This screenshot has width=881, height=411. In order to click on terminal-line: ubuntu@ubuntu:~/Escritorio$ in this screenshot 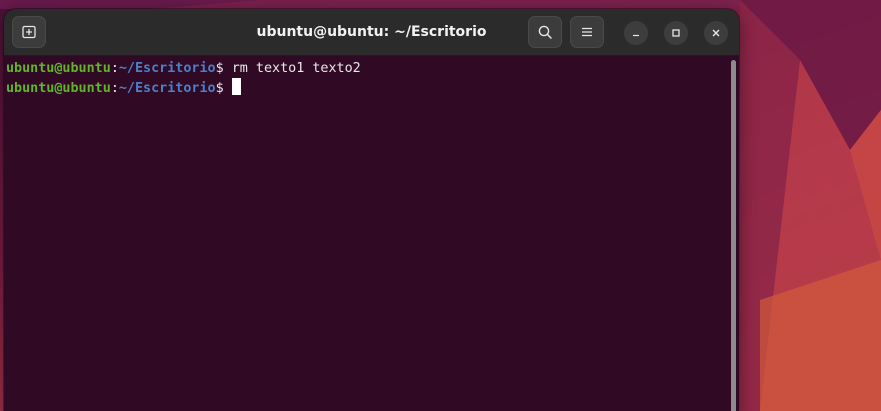, I will do `click(371, 87)`.